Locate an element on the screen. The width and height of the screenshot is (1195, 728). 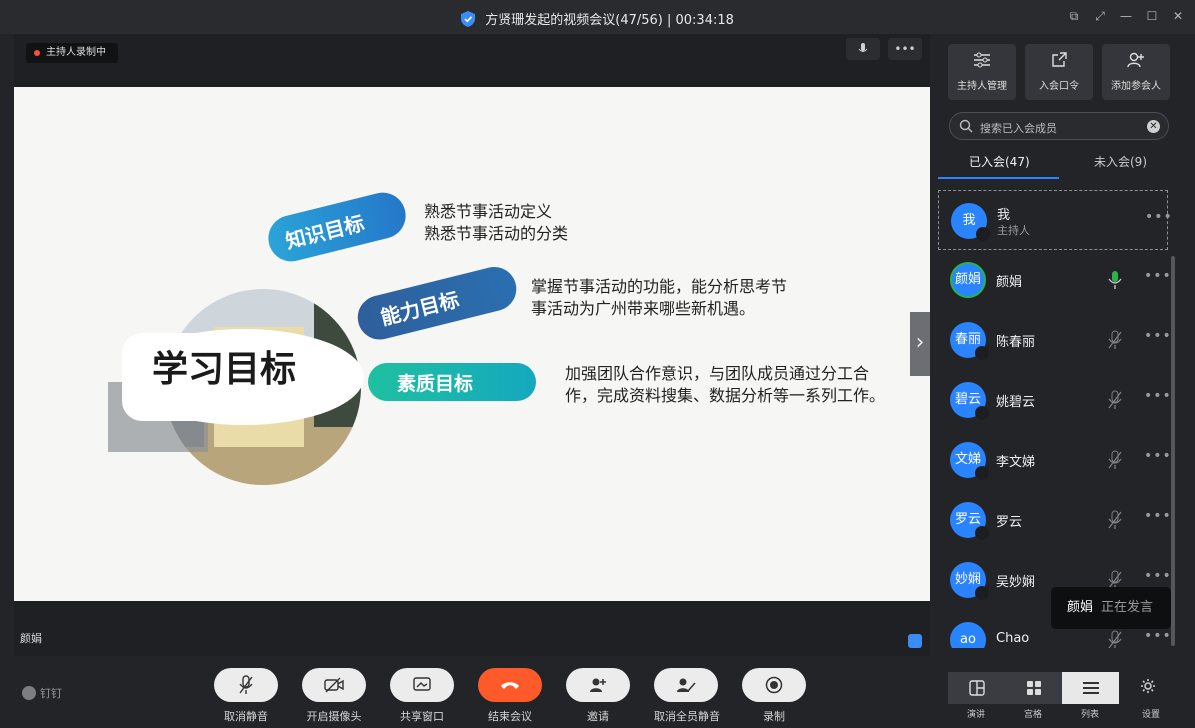
member-name: 李文娣 is located at coordinates (1016, 462).